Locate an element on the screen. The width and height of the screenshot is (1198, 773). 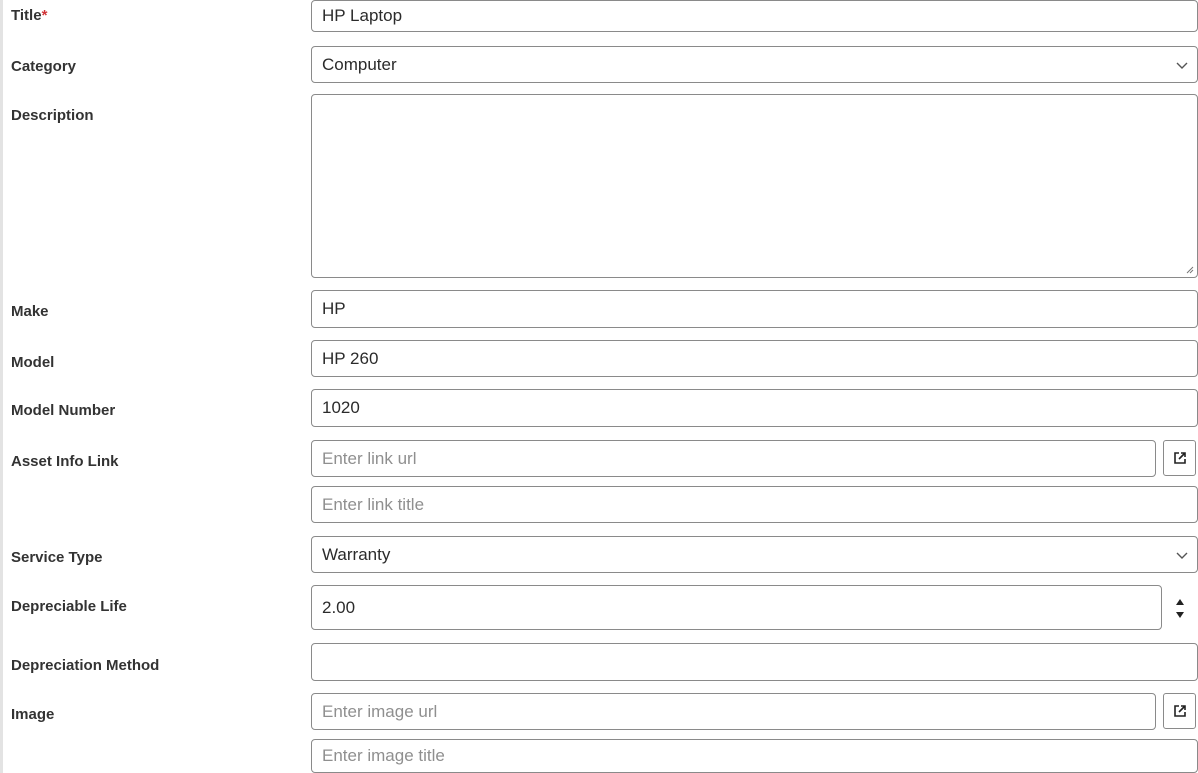
image-url-input: Enter image url is located at coordinates (733, 711).